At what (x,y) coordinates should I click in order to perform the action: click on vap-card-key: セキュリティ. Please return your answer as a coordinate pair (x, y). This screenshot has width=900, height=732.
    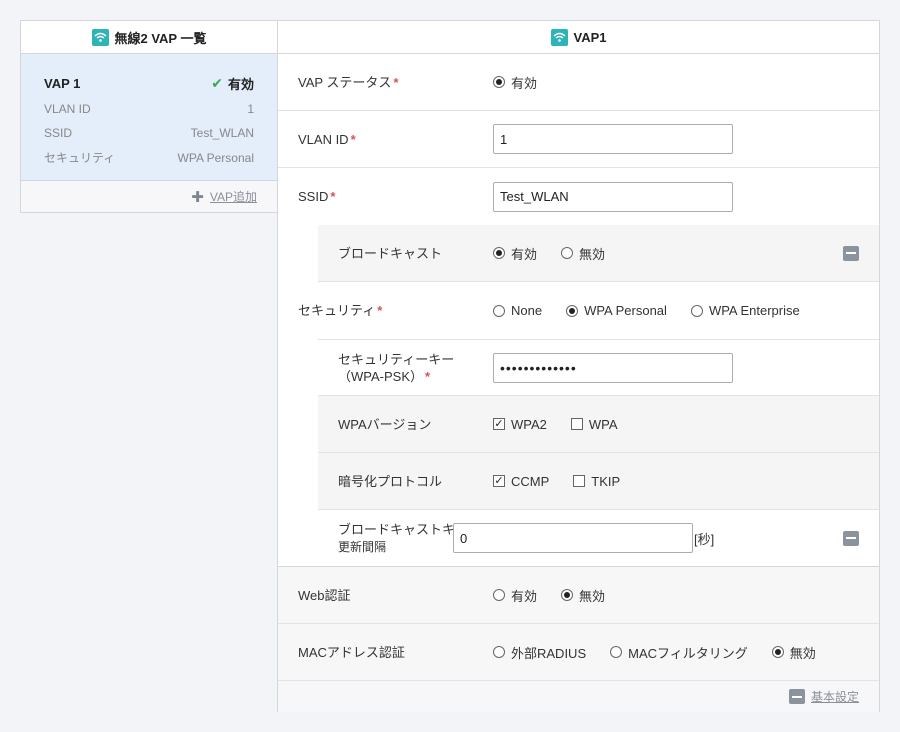
    Looking at the image, I should click on (80, 158).